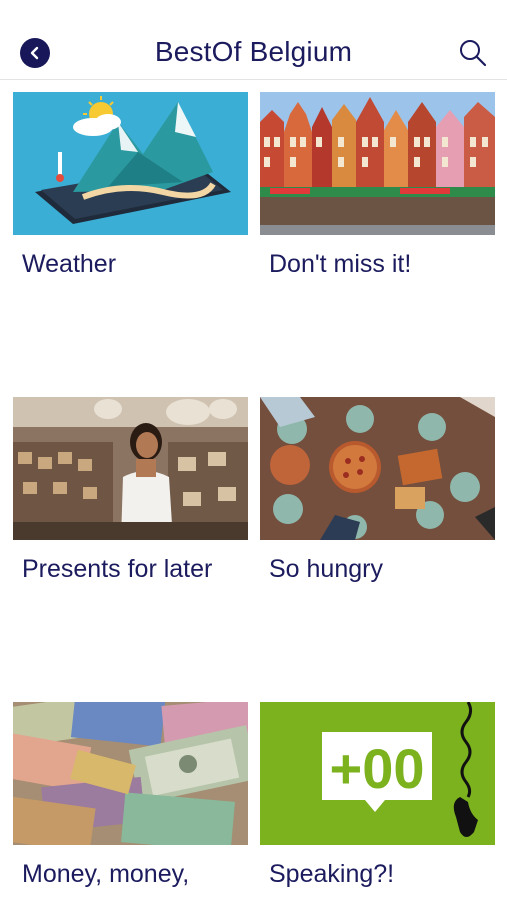 The image size is (507, 900). What do you see at coordinates (377, 768) in the screenshot?
I see `svg-text: +00` at bounding box center [377, 768].